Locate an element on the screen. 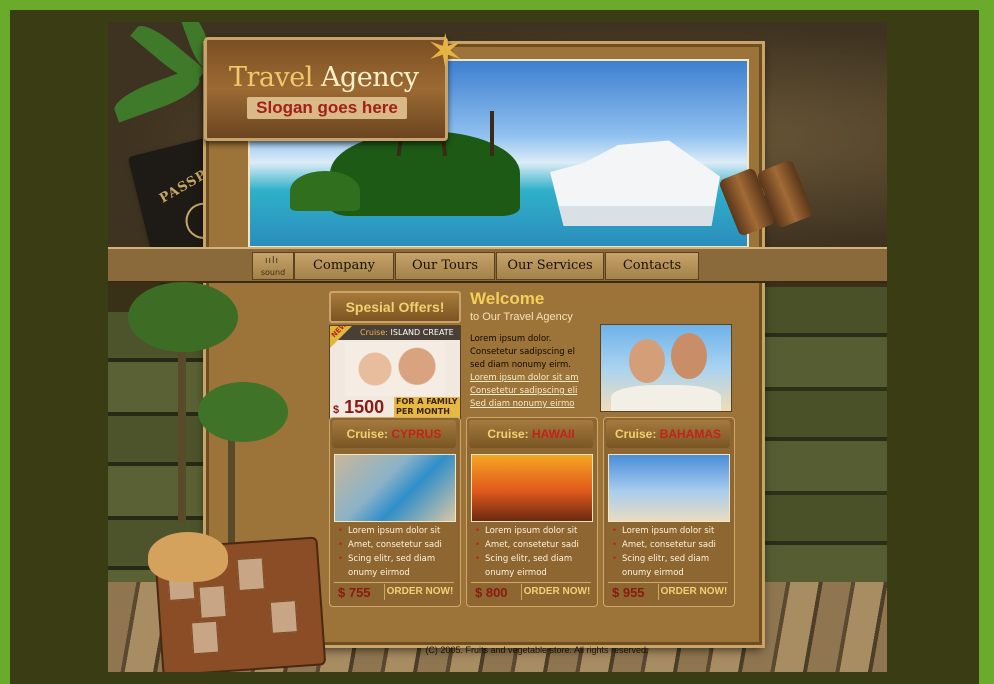 The image size is (994, 684). welcome-link: Sed diam nonumy eirmo is located at coordinates (535, 404).